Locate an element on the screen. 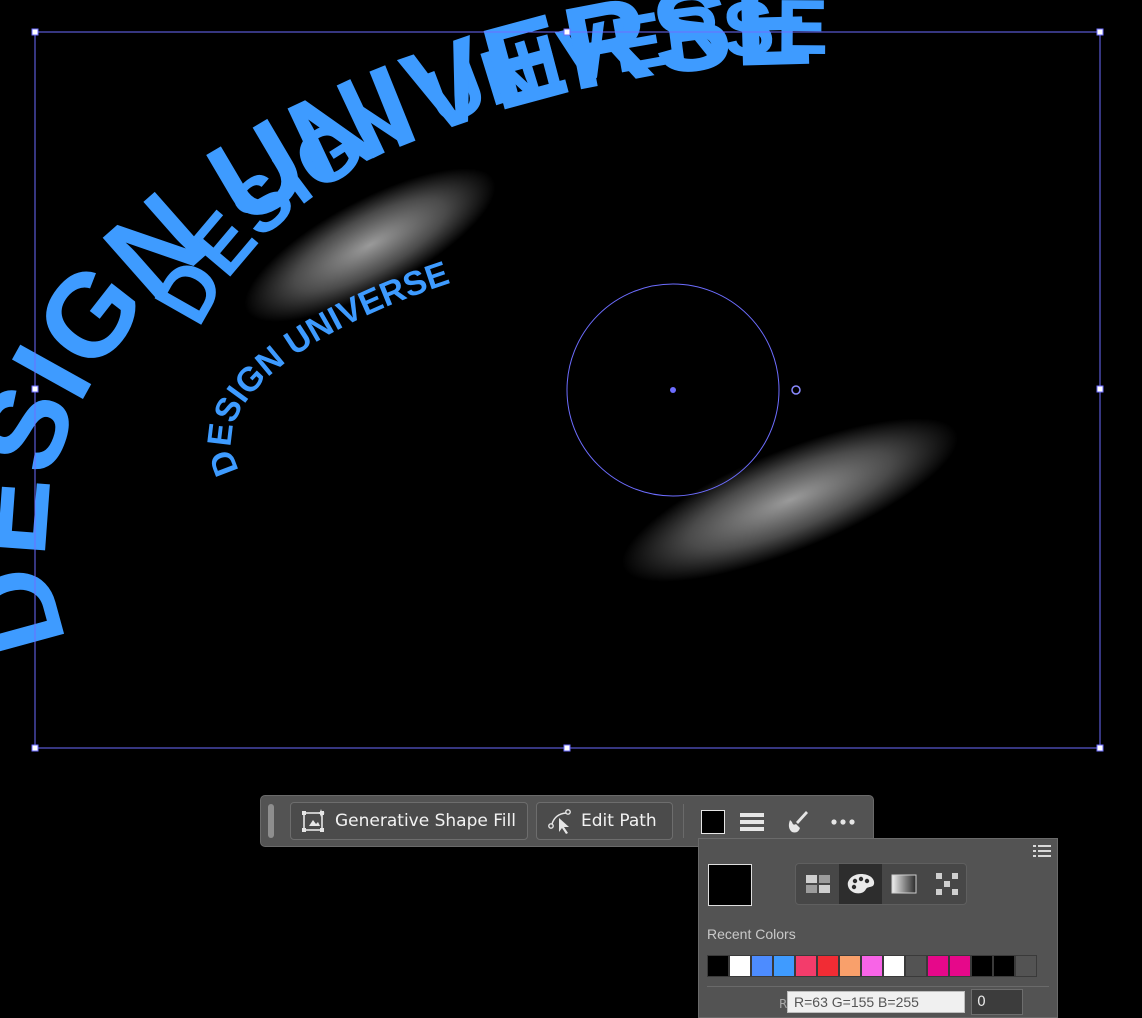 This screenshot has height=1018, width=1142. color-picker-mode-button is located at coordinates (860, 884).